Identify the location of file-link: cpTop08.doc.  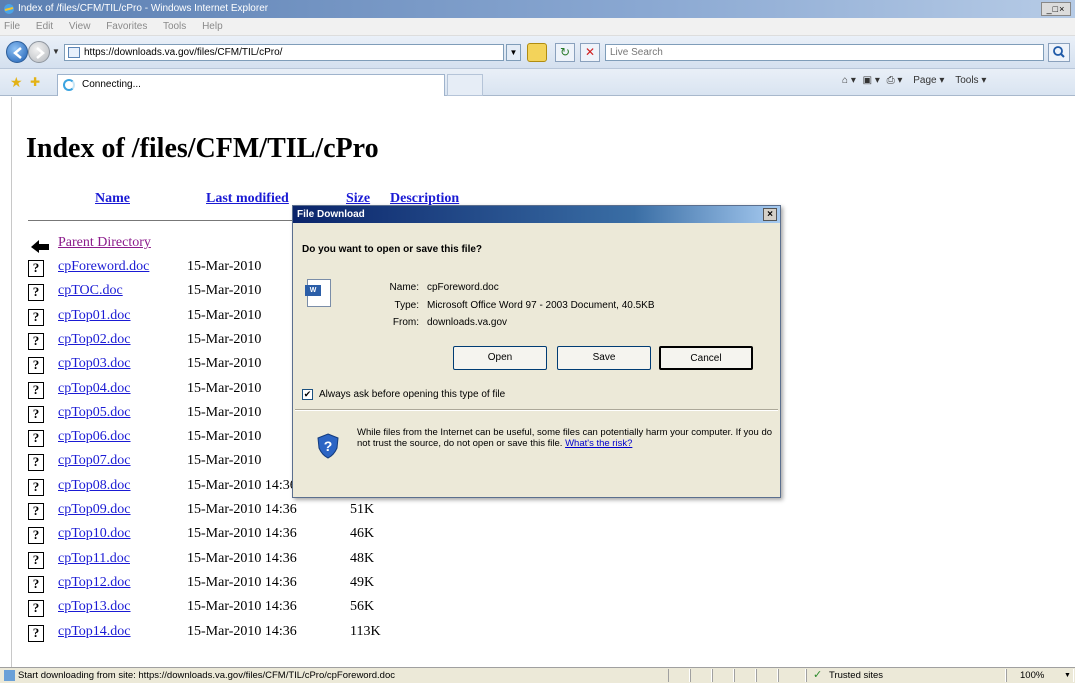
(94, 486).